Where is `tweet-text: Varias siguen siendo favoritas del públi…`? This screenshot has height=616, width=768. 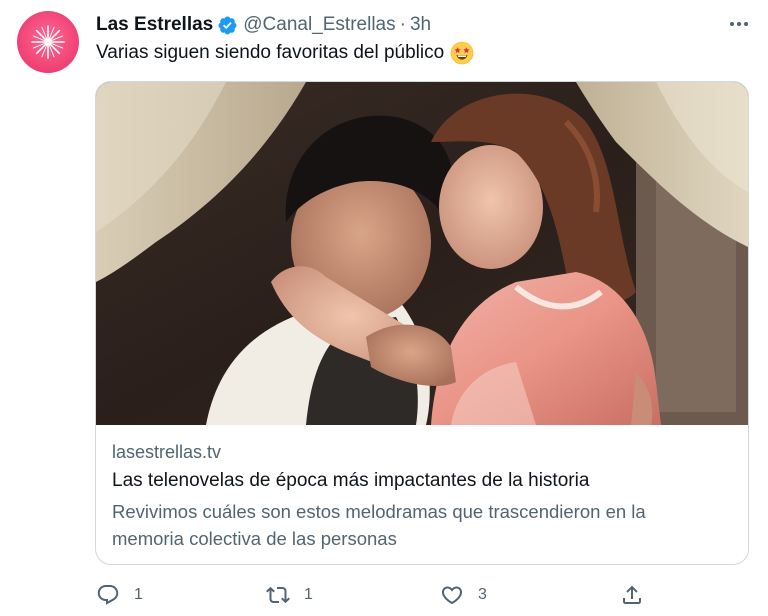 tweet-text: Varias siguen siendo favoritas del públi… is located at coordinates (285, 53).